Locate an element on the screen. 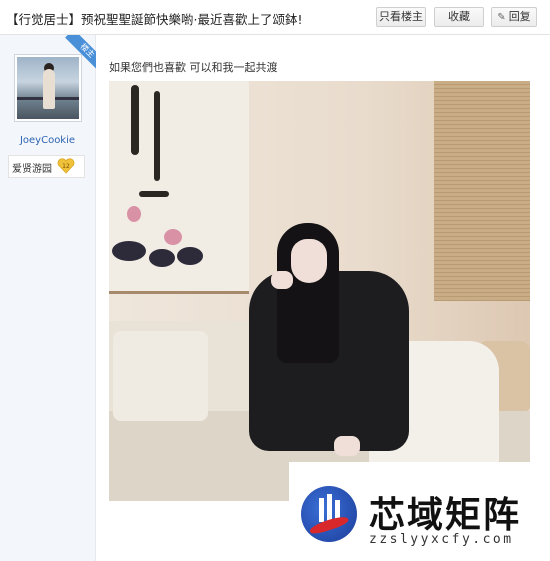  post-body-text: 如果您們也喜歡 可以和我一起共渡 is located at coordinates (193, 67).